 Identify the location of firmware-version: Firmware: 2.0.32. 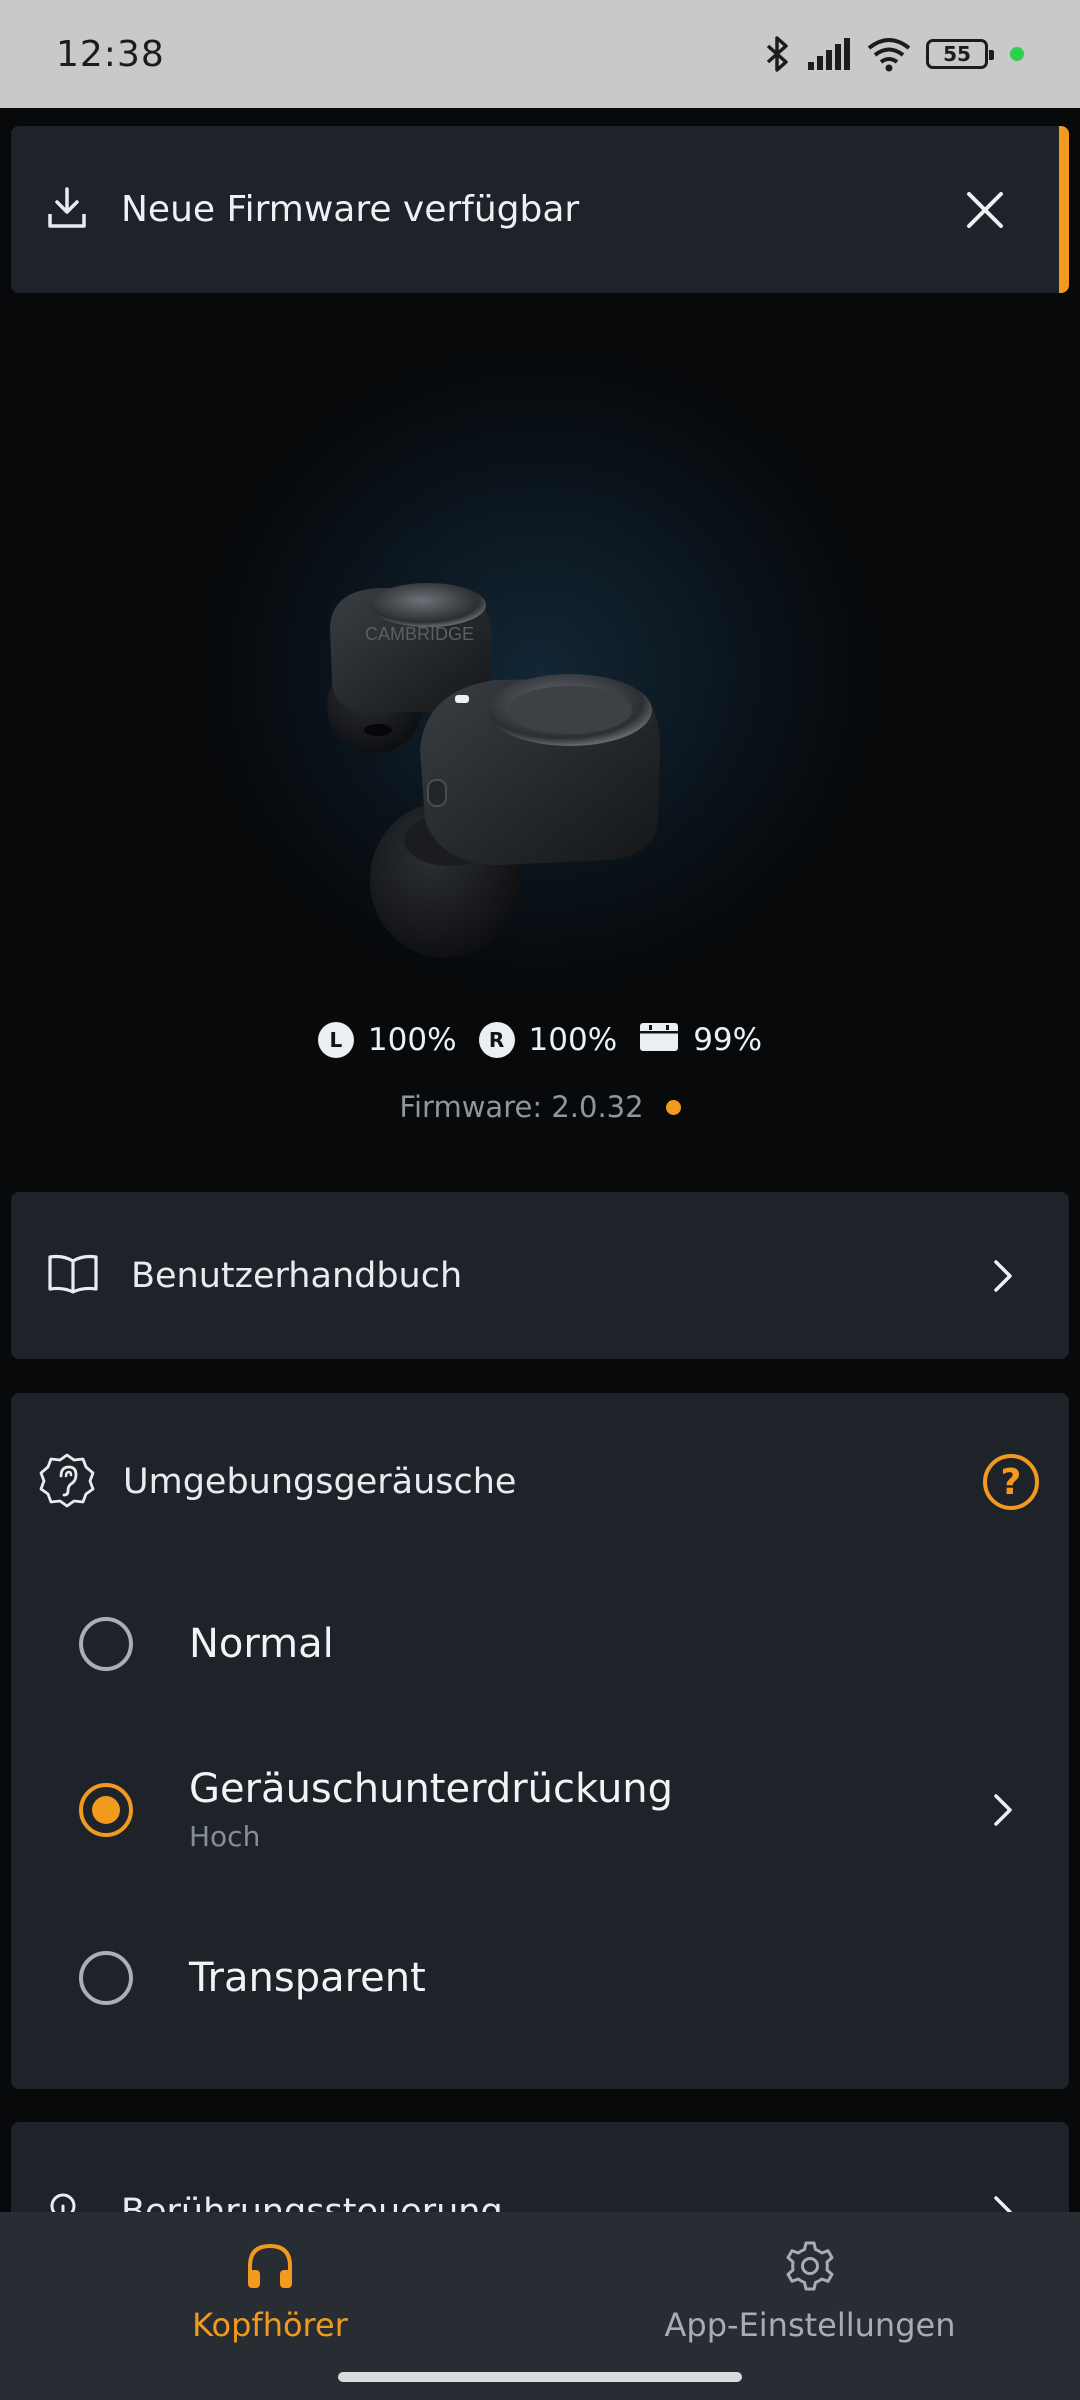
(521, 1107).